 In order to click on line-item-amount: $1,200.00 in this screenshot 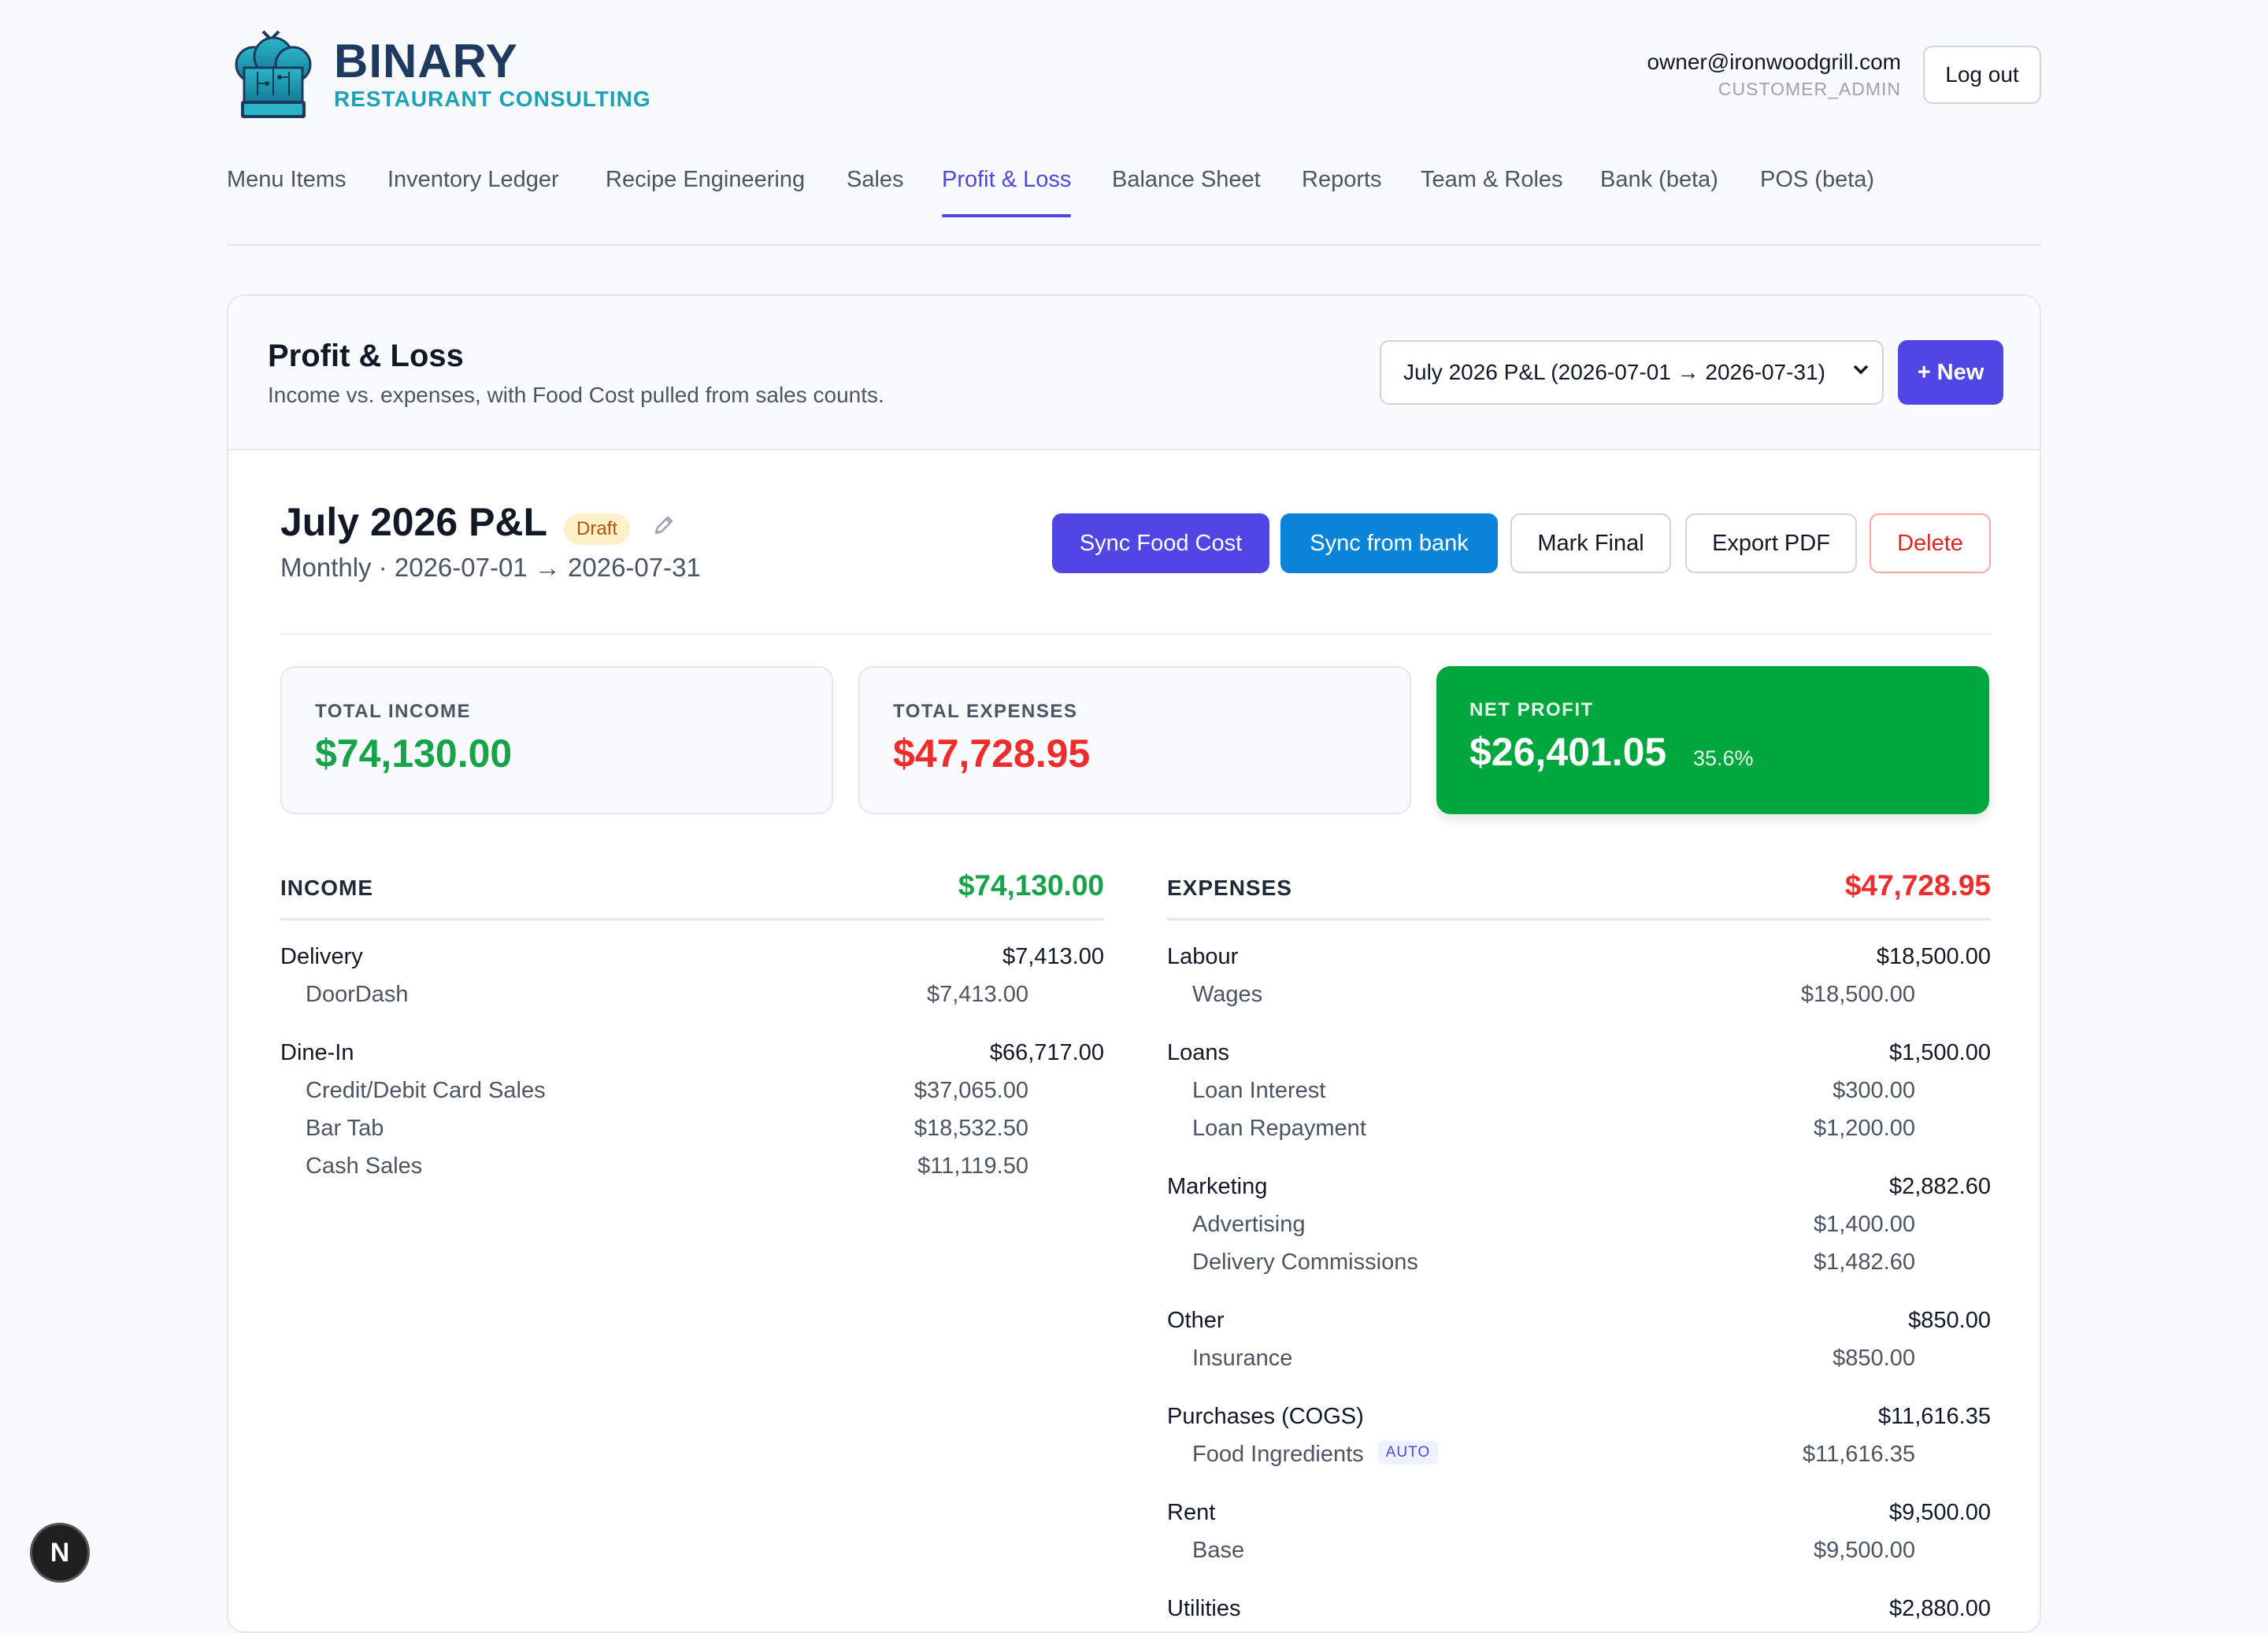, I will do `click(1864, 1128)`.